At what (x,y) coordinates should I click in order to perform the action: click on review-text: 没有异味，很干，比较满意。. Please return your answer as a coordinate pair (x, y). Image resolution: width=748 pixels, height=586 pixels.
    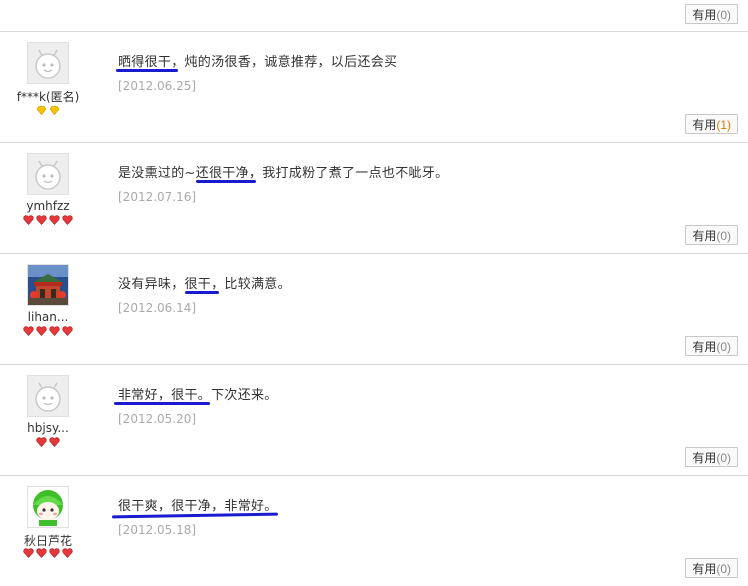
    Looking at the image, I should click on (204, 284).